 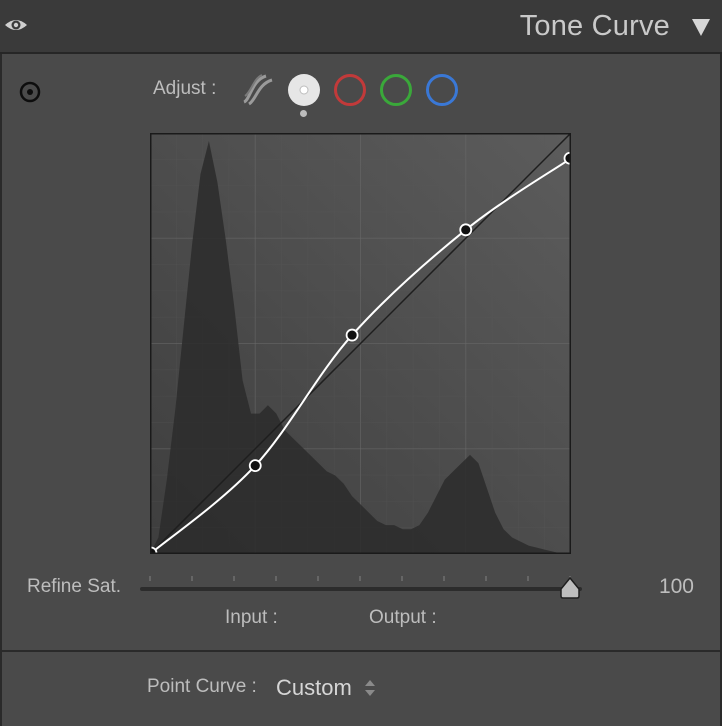 What do you see at coordinates (16, 25) in the screenshot?
I see `eye-icon` at bounding box center [16, 25].